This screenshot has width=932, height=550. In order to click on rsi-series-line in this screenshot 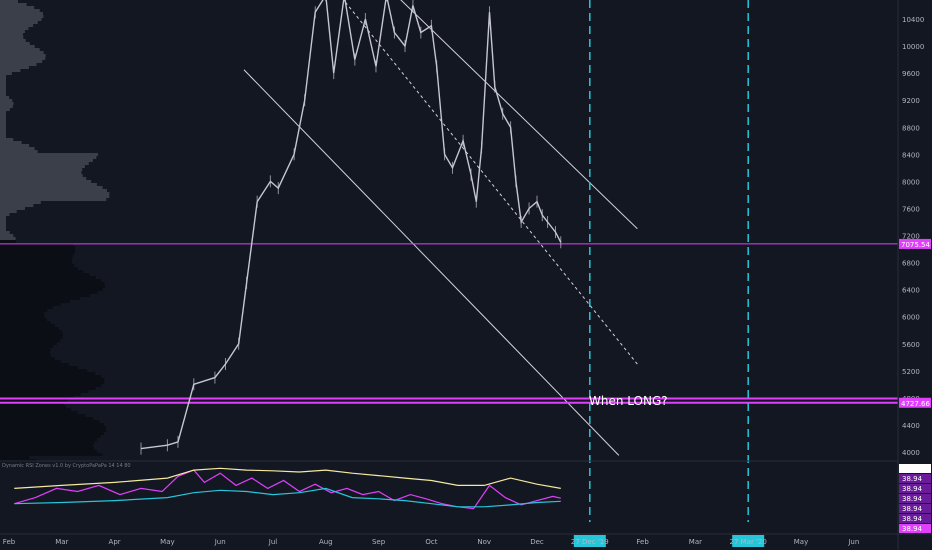, I will do `click(287, 497)`.